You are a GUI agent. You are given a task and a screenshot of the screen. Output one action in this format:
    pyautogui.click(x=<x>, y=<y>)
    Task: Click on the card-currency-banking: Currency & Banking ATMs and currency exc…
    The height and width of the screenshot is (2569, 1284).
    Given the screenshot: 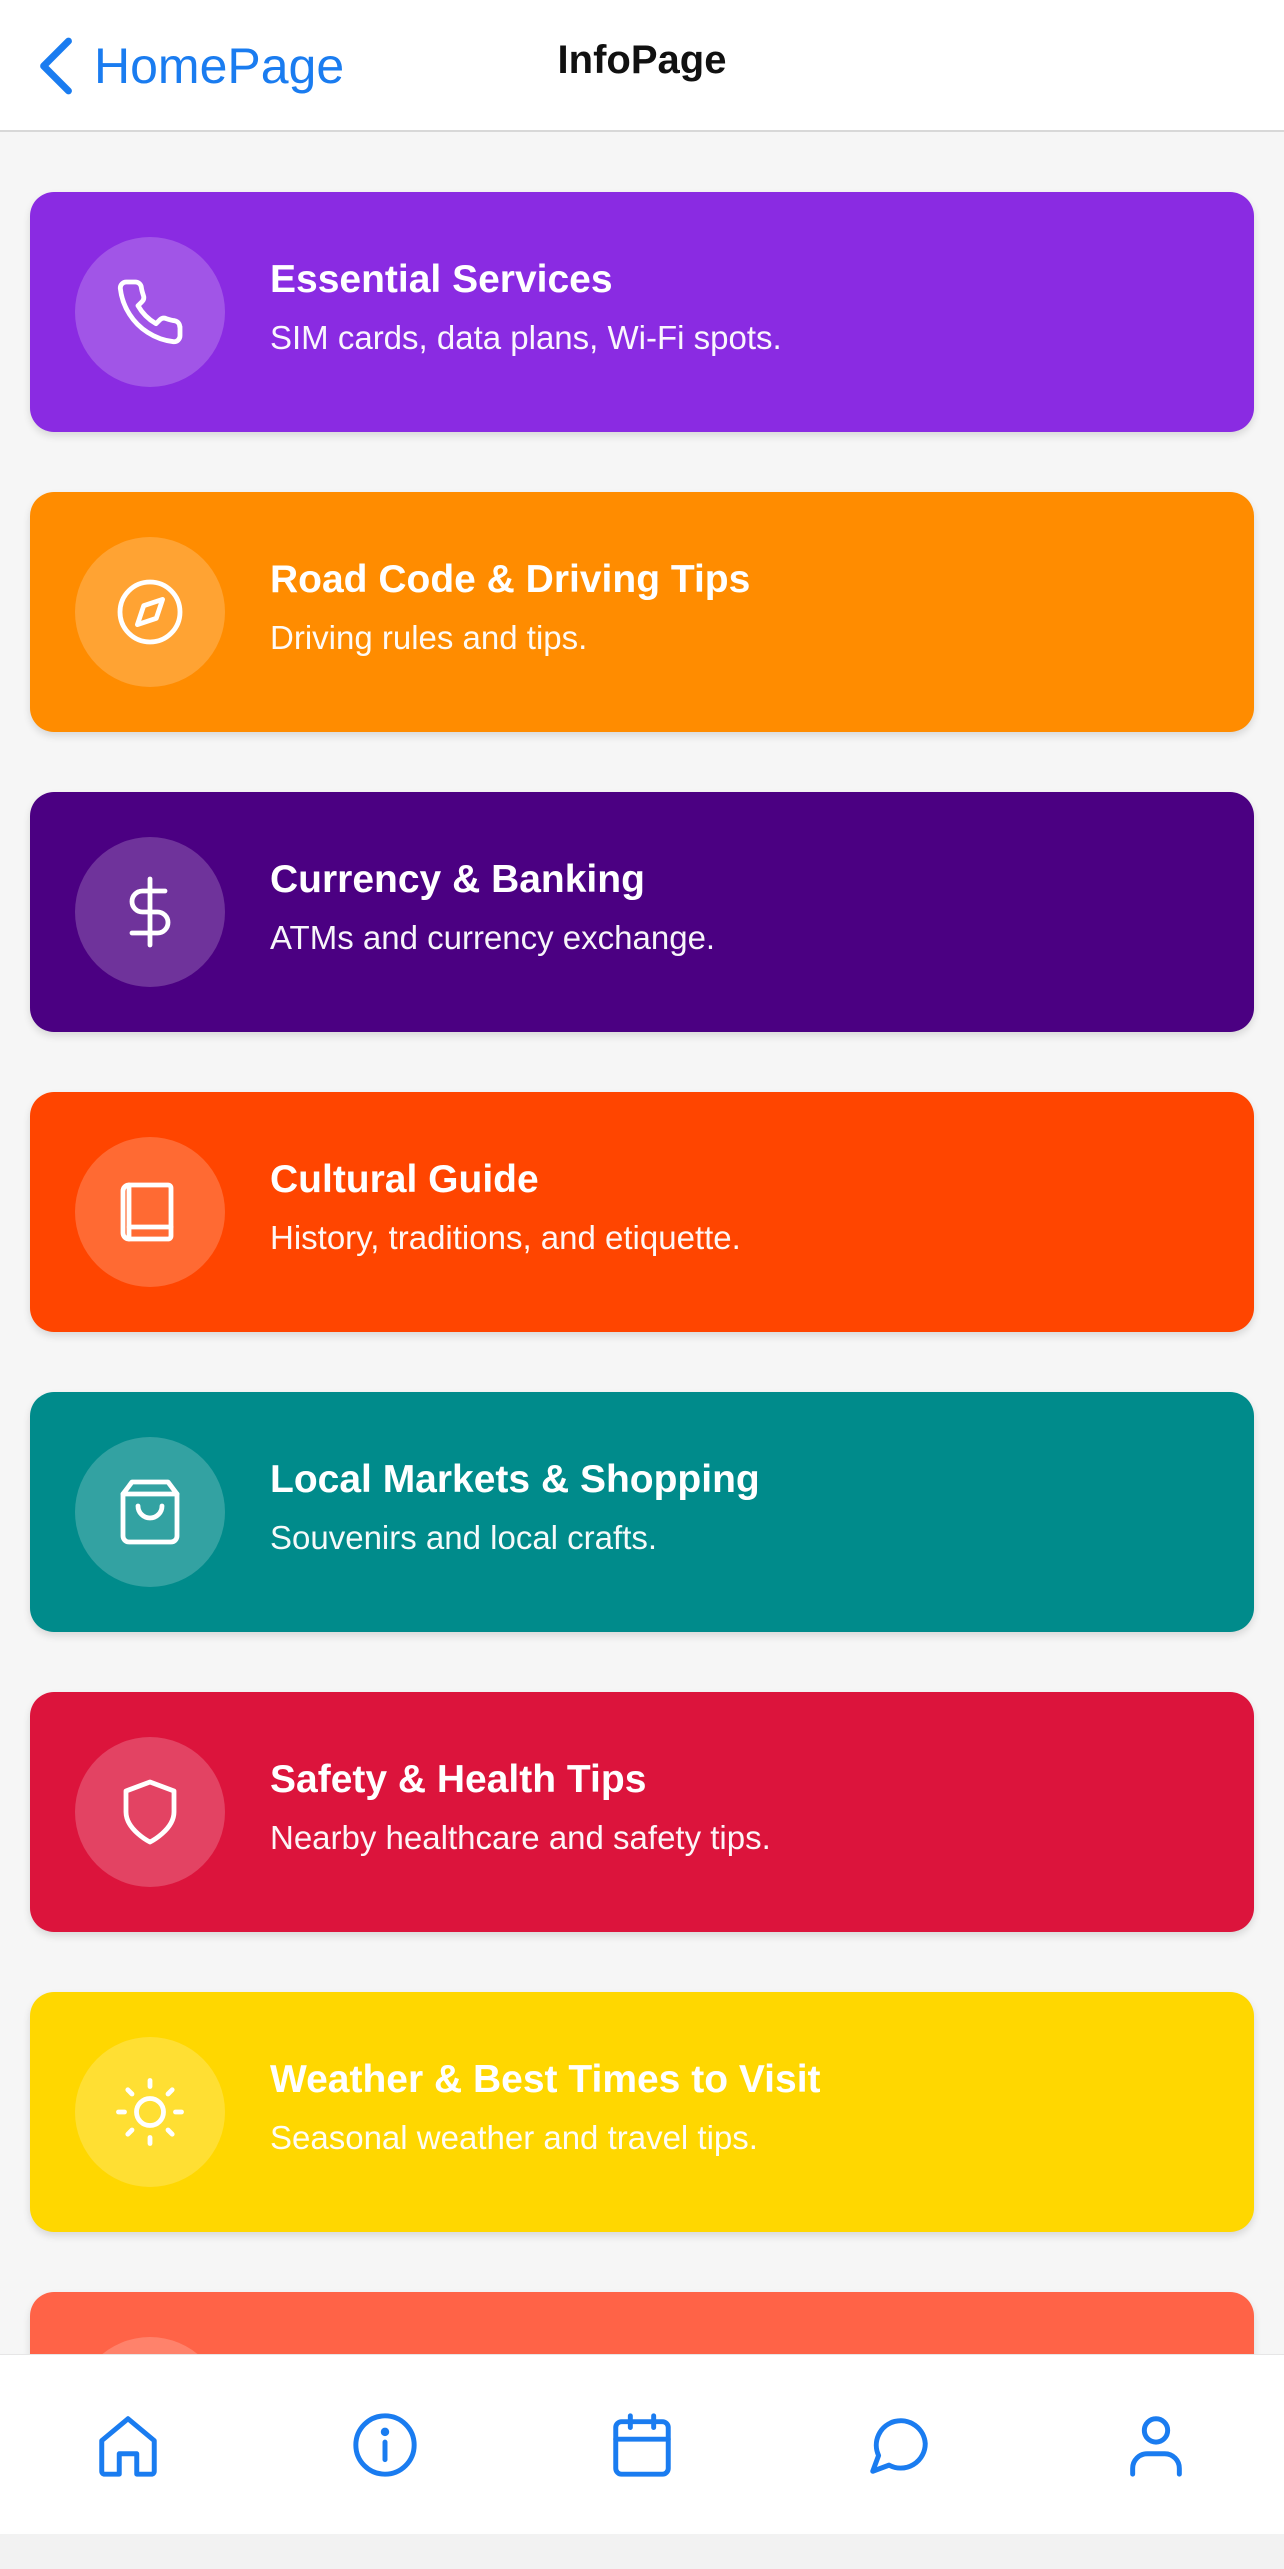 What is the action you would take?
    pyautogui.click(x=642, y=912)
    